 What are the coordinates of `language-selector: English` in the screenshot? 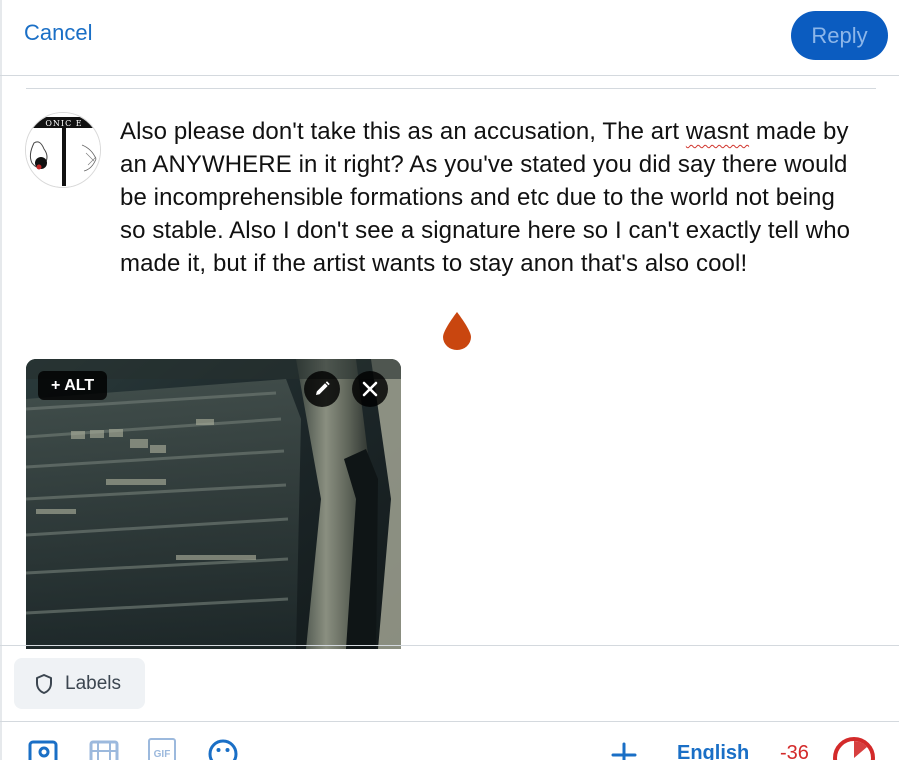 It's located at (713, 751).